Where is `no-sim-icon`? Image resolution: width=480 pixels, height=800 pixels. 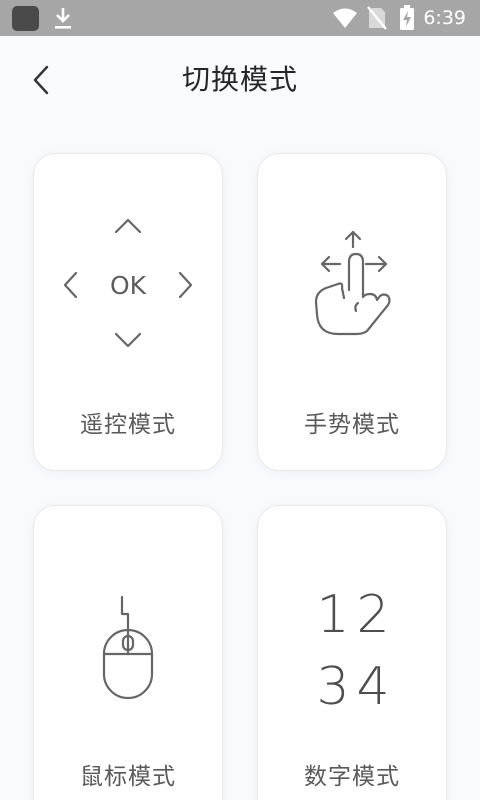
no-sim-icon is located at coordinates (377, 18).